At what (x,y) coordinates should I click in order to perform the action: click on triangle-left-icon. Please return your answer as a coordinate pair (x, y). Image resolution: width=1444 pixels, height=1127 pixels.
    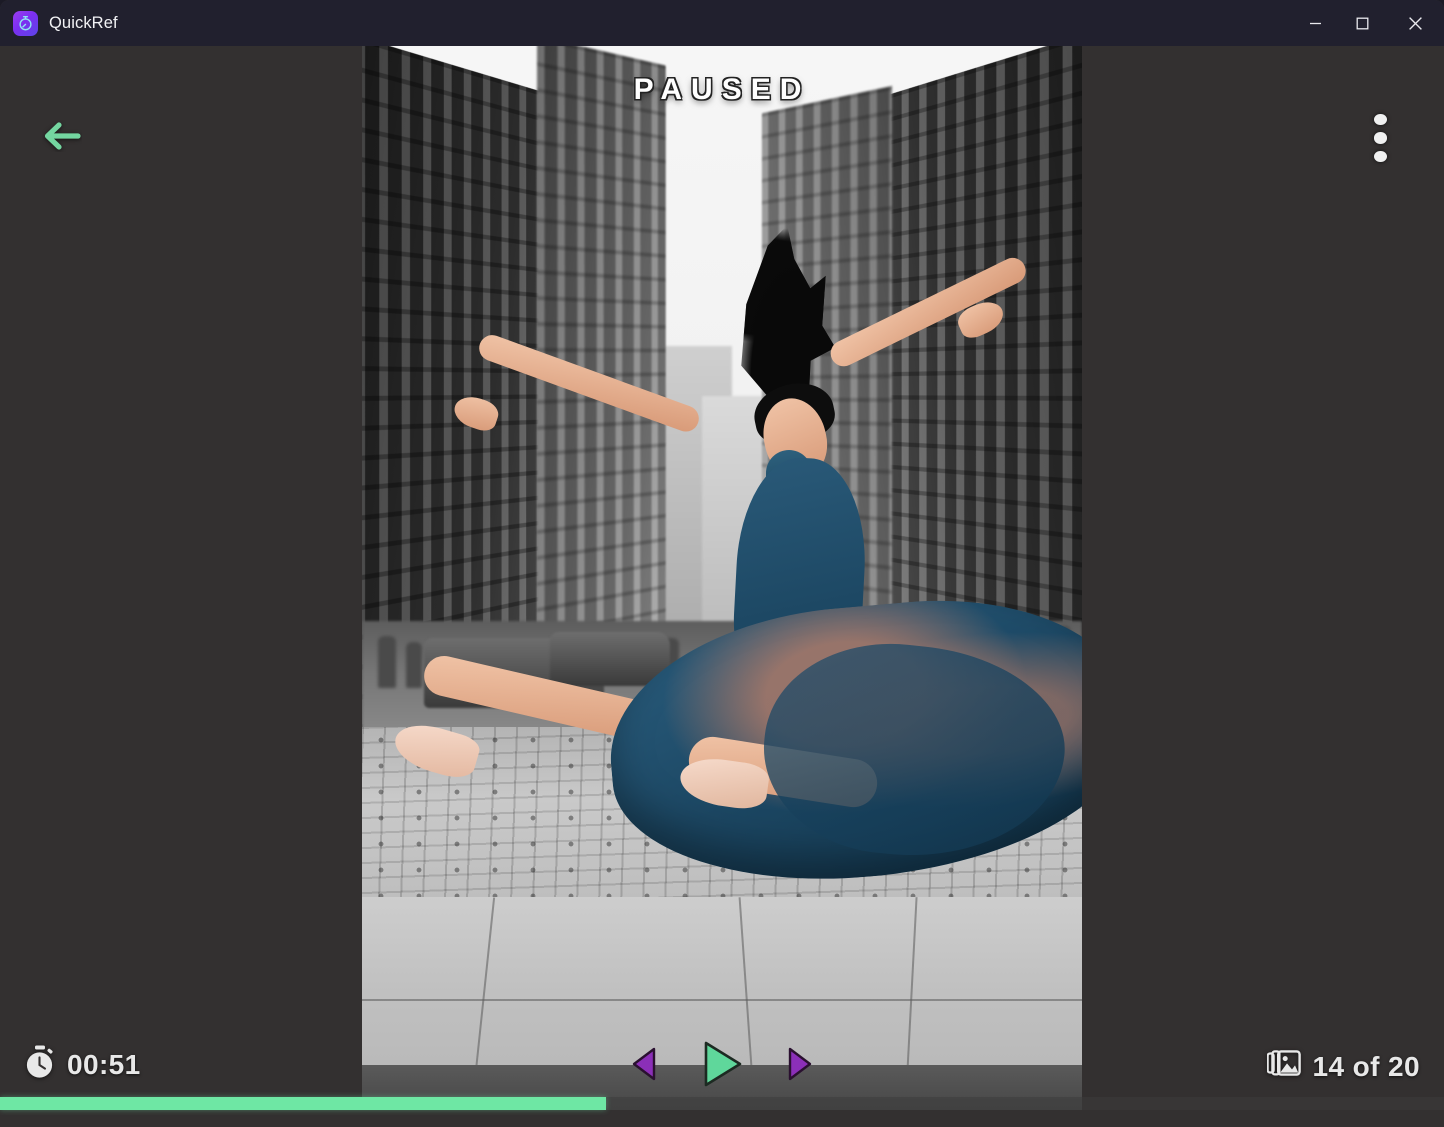
    Looking at the image, I should click on (644, 1064).